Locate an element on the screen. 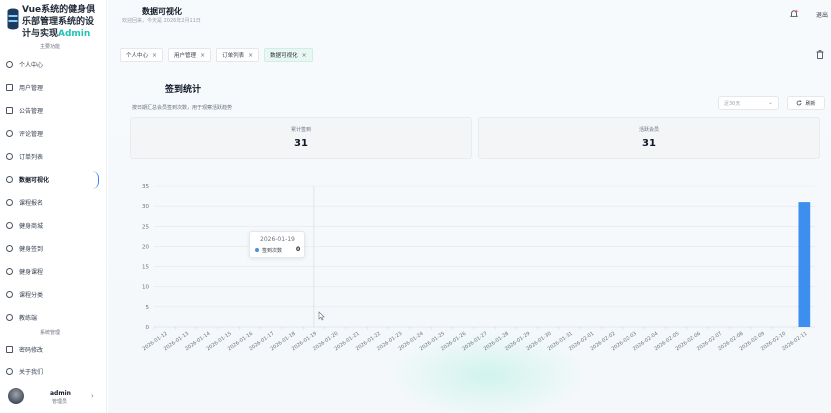 The image size is (831, 413). refresh-button: 刷新 is located at coordinates (806, 103).